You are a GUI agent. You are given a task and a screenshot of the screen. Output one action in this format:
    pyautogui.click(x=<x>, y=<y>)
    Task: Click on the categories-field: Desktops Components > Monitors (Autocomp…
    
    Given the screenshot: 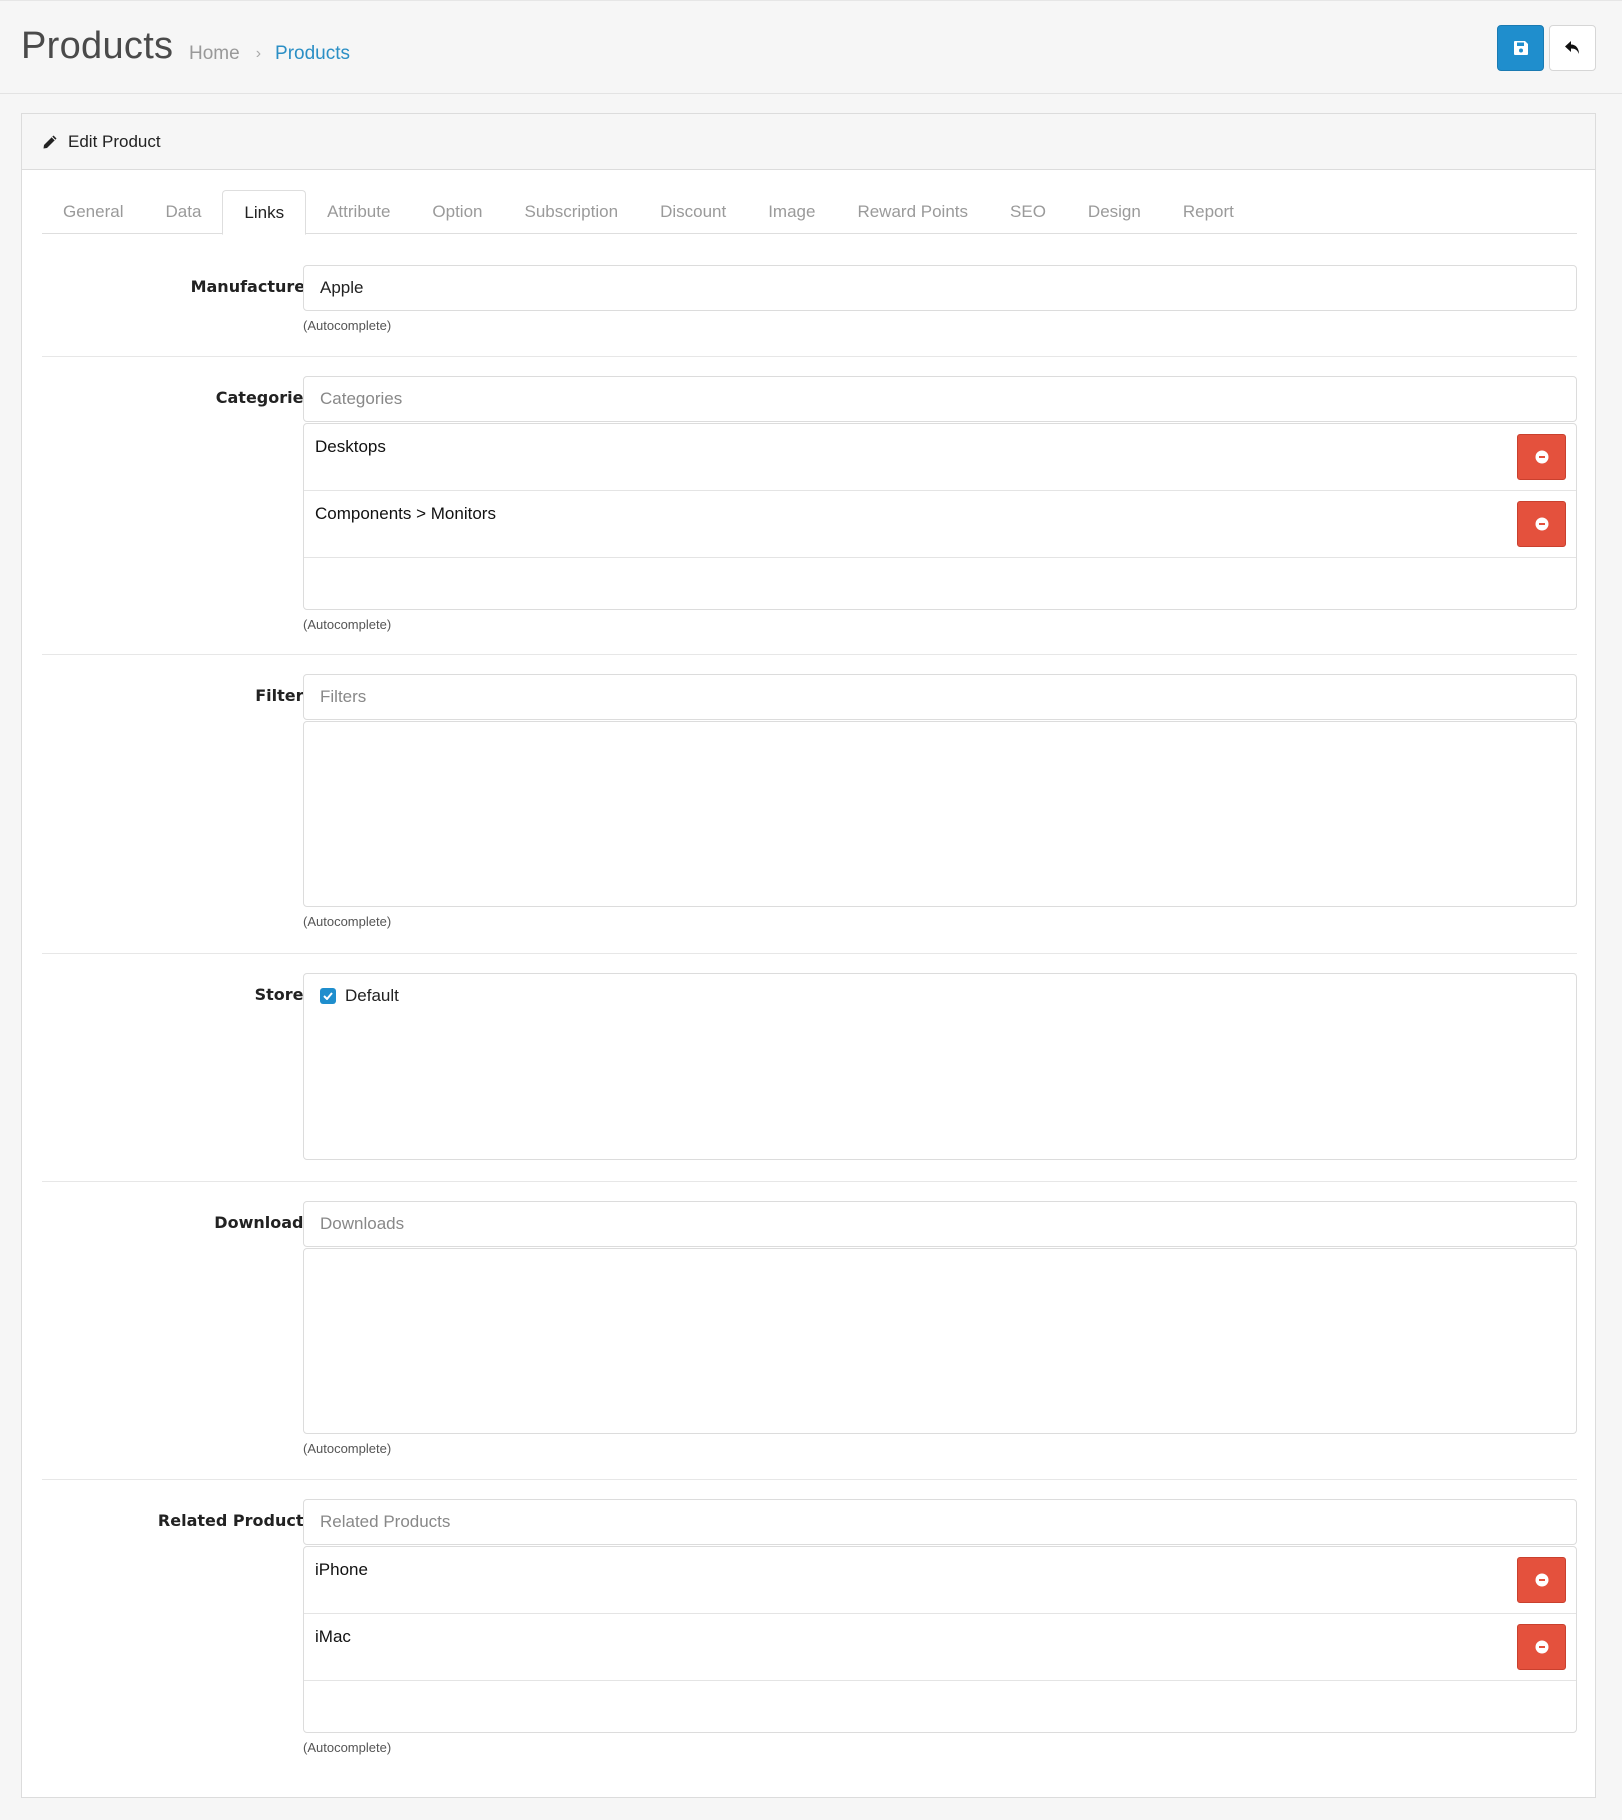 What is the action you would take?
    pyautogui.click(x=940, y=504)
    